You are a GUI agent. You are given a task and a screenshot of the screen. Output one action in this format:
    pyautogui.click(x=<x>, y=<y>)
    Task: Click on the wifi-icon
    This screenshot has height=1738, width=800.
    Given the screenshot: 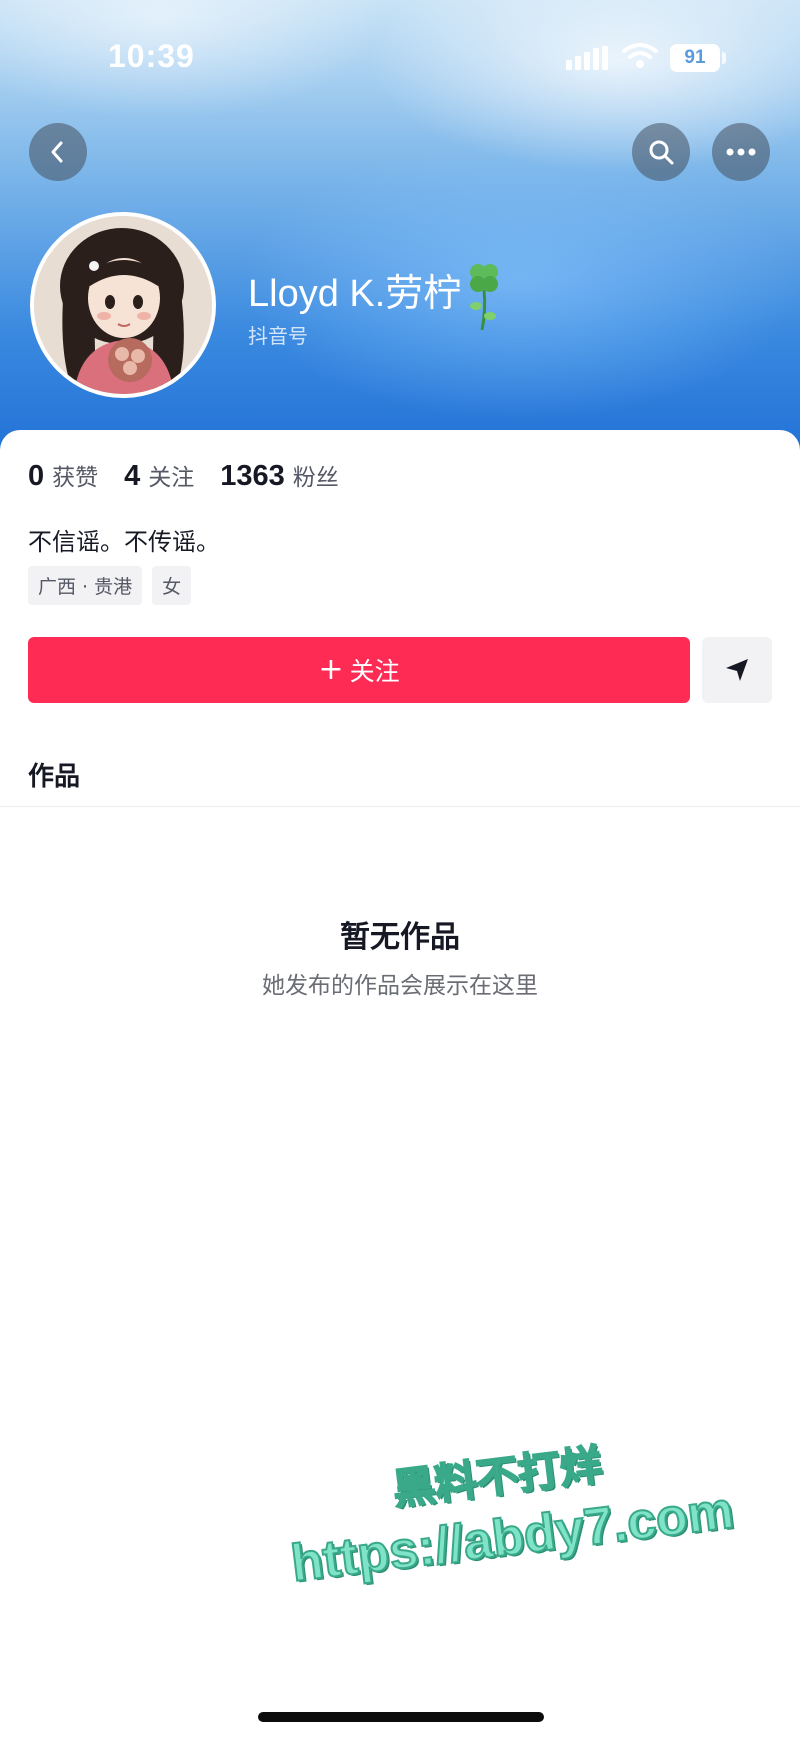 What is the action you would take?
    pyautogui.click(x=640, y=55)
    